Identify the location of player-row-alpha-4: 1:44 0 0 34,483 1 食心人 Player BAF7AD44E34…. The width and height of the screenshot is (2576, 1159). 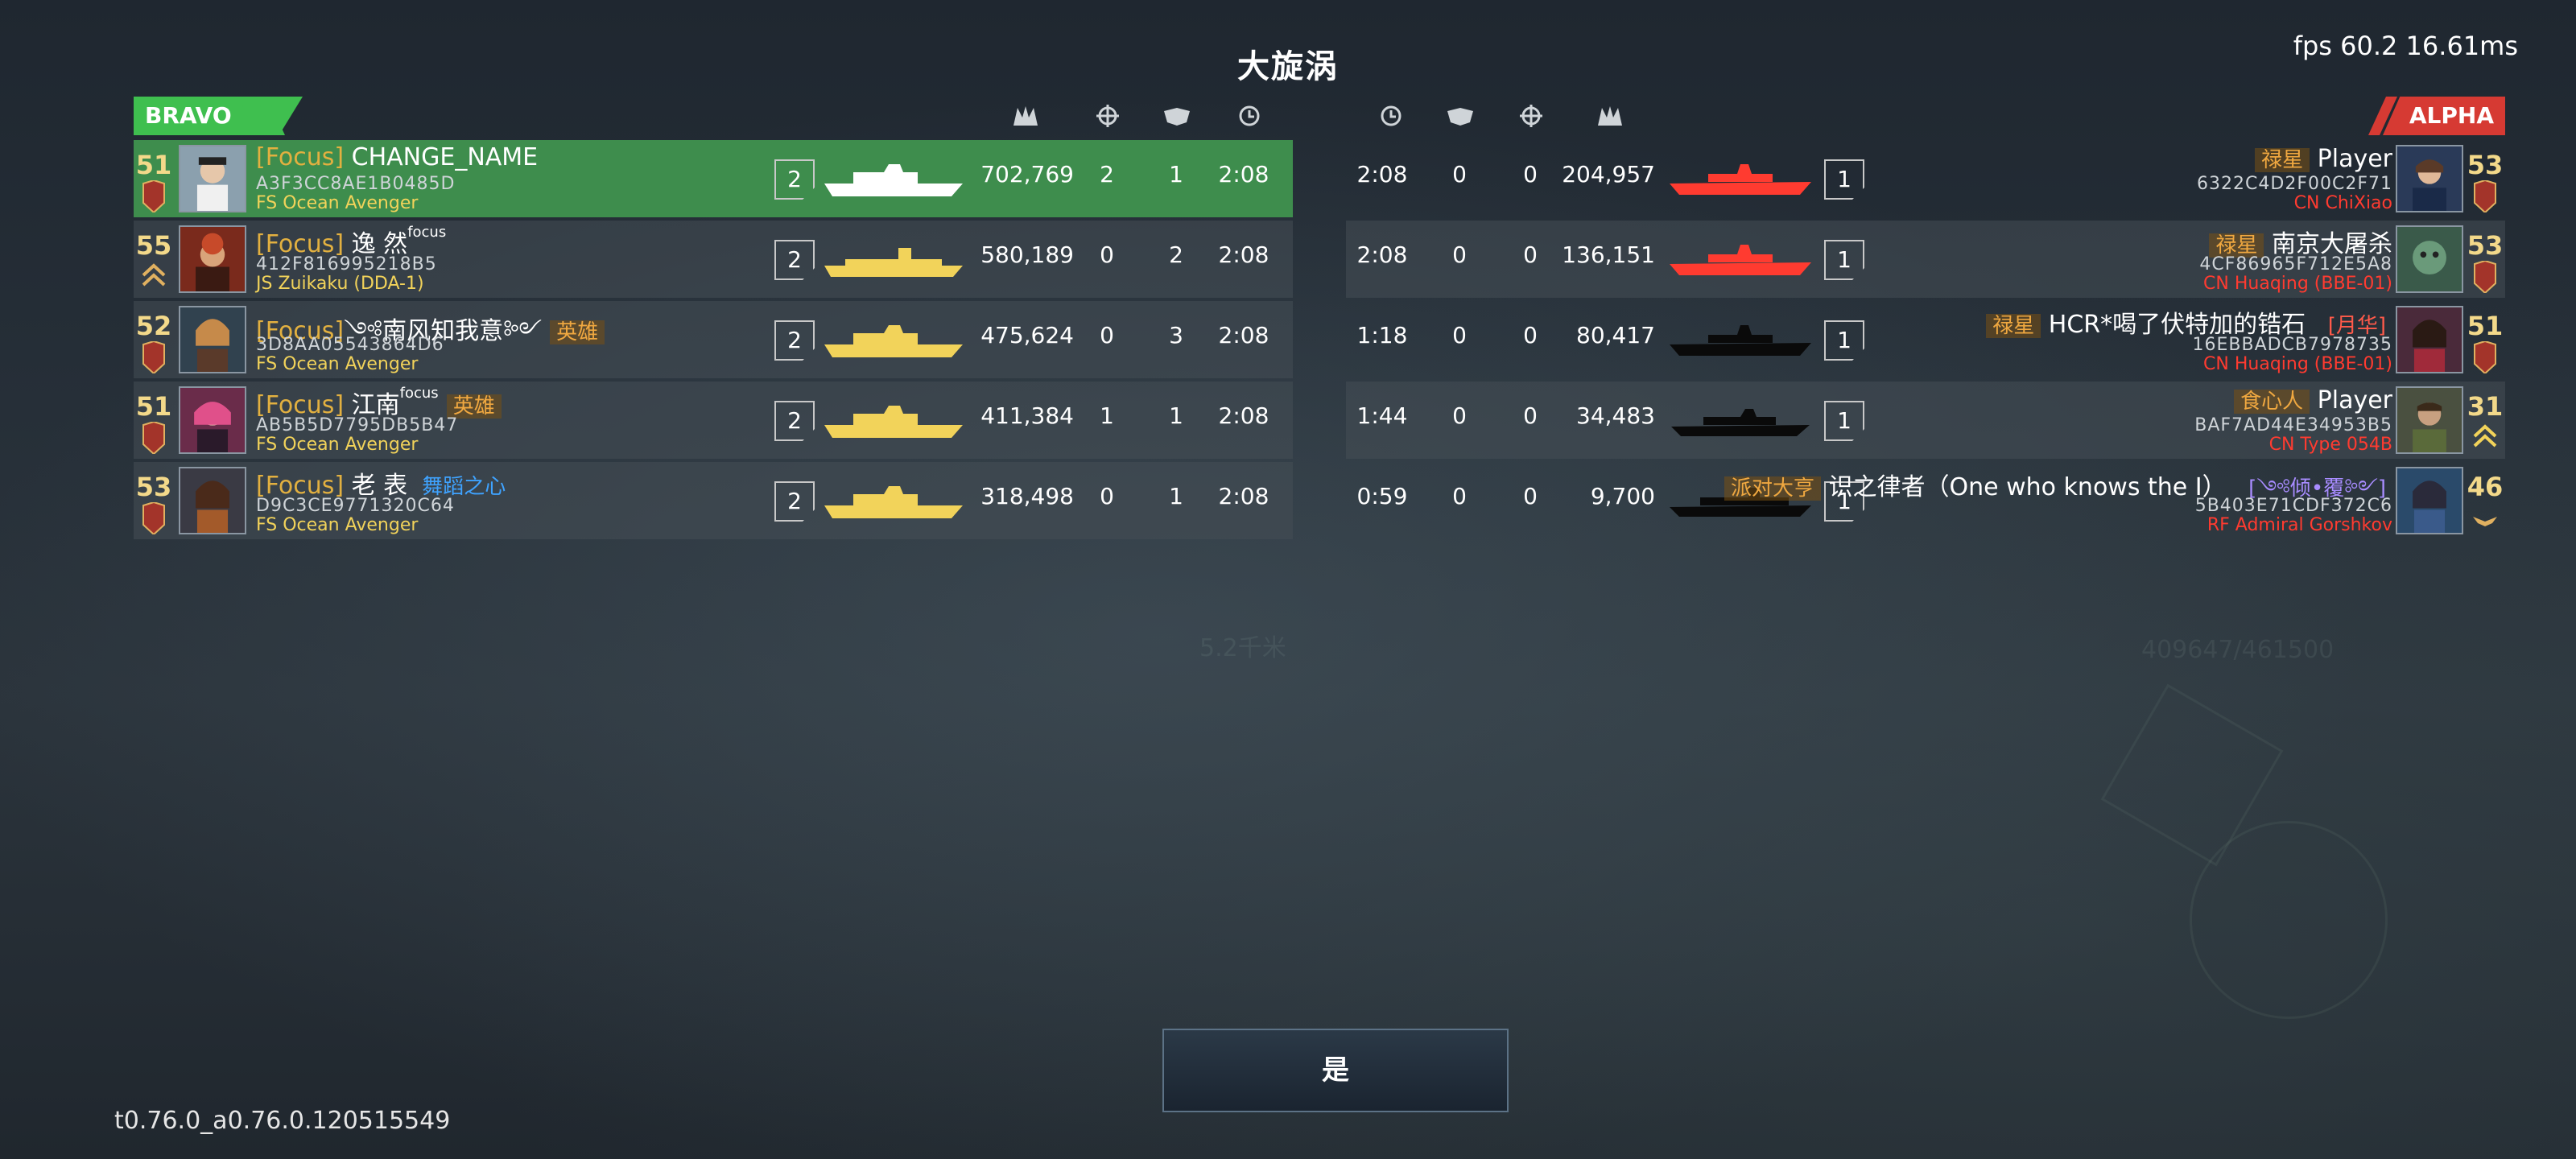
(1926, 420).